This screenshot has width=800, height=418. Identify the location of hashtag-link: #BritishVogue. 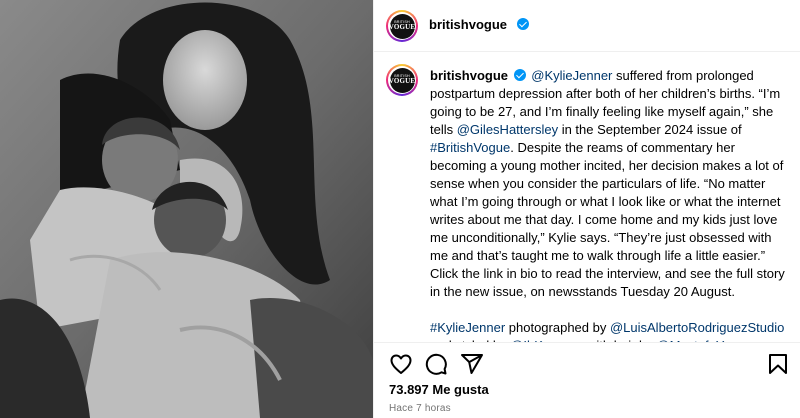
(470, 147).